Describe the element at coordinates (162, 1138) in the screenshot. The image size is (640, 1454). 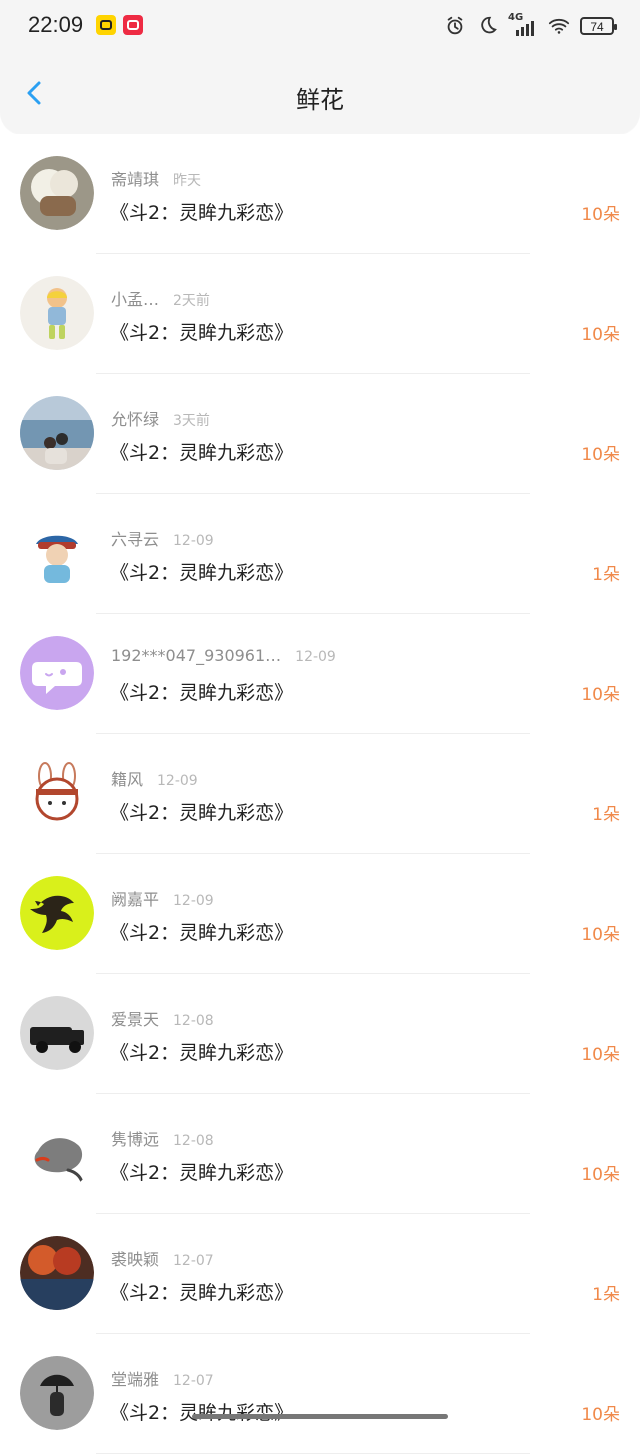
I see `item-meta: 隽博远 12-08` at that location.